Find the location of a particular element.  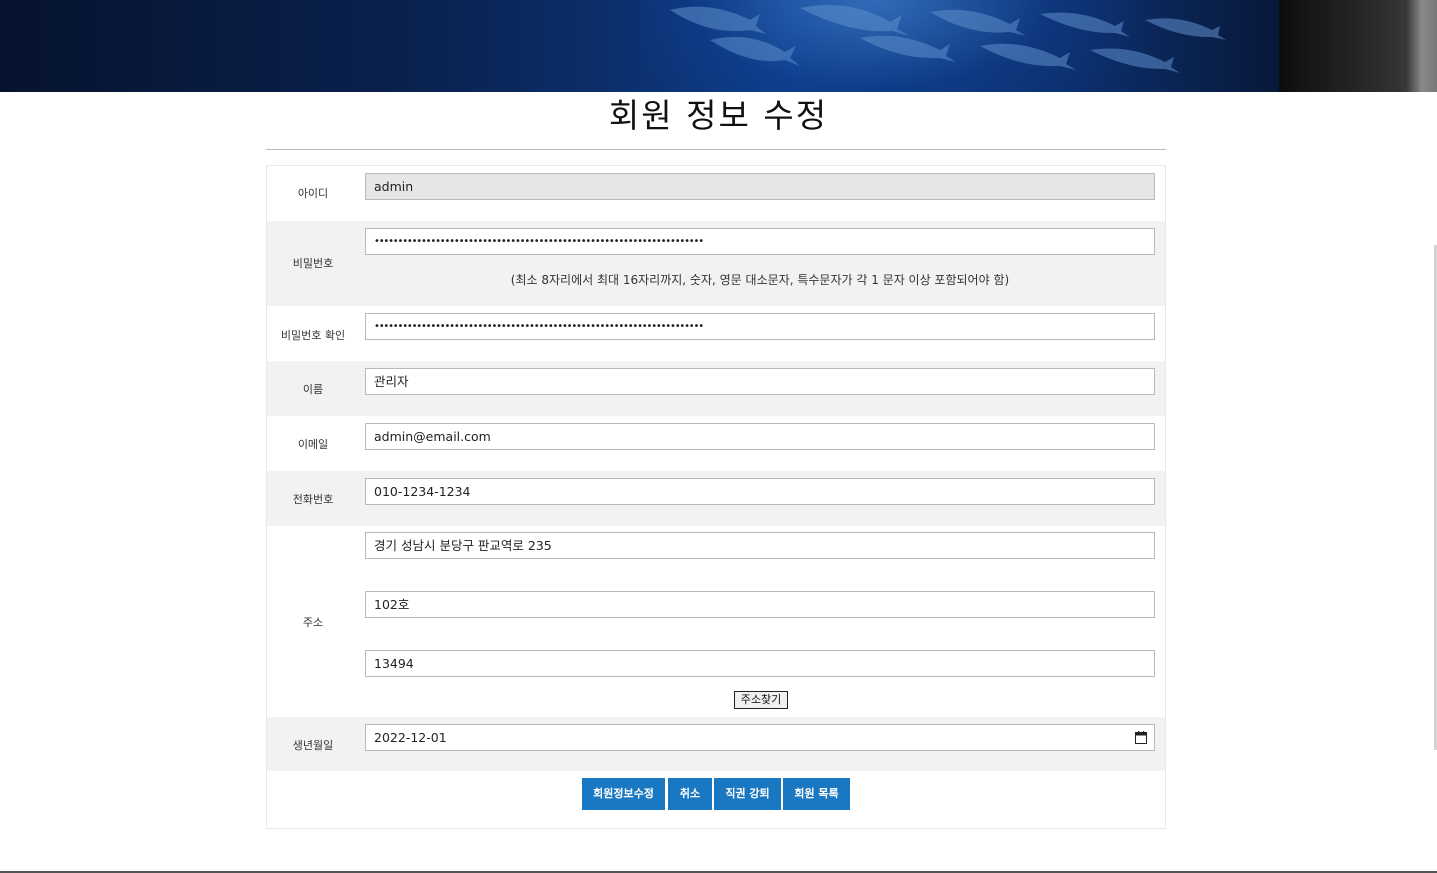

title-divider is located at coordinates (716, 149).